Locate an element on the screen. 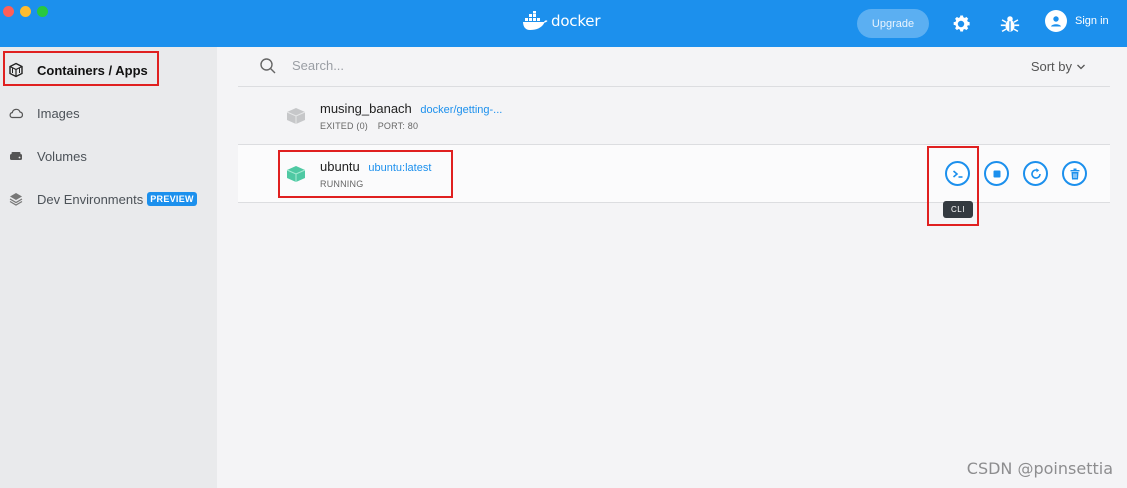 The image size is (1127, 488). docker-logo: docker is located at coordinates (561, 21).